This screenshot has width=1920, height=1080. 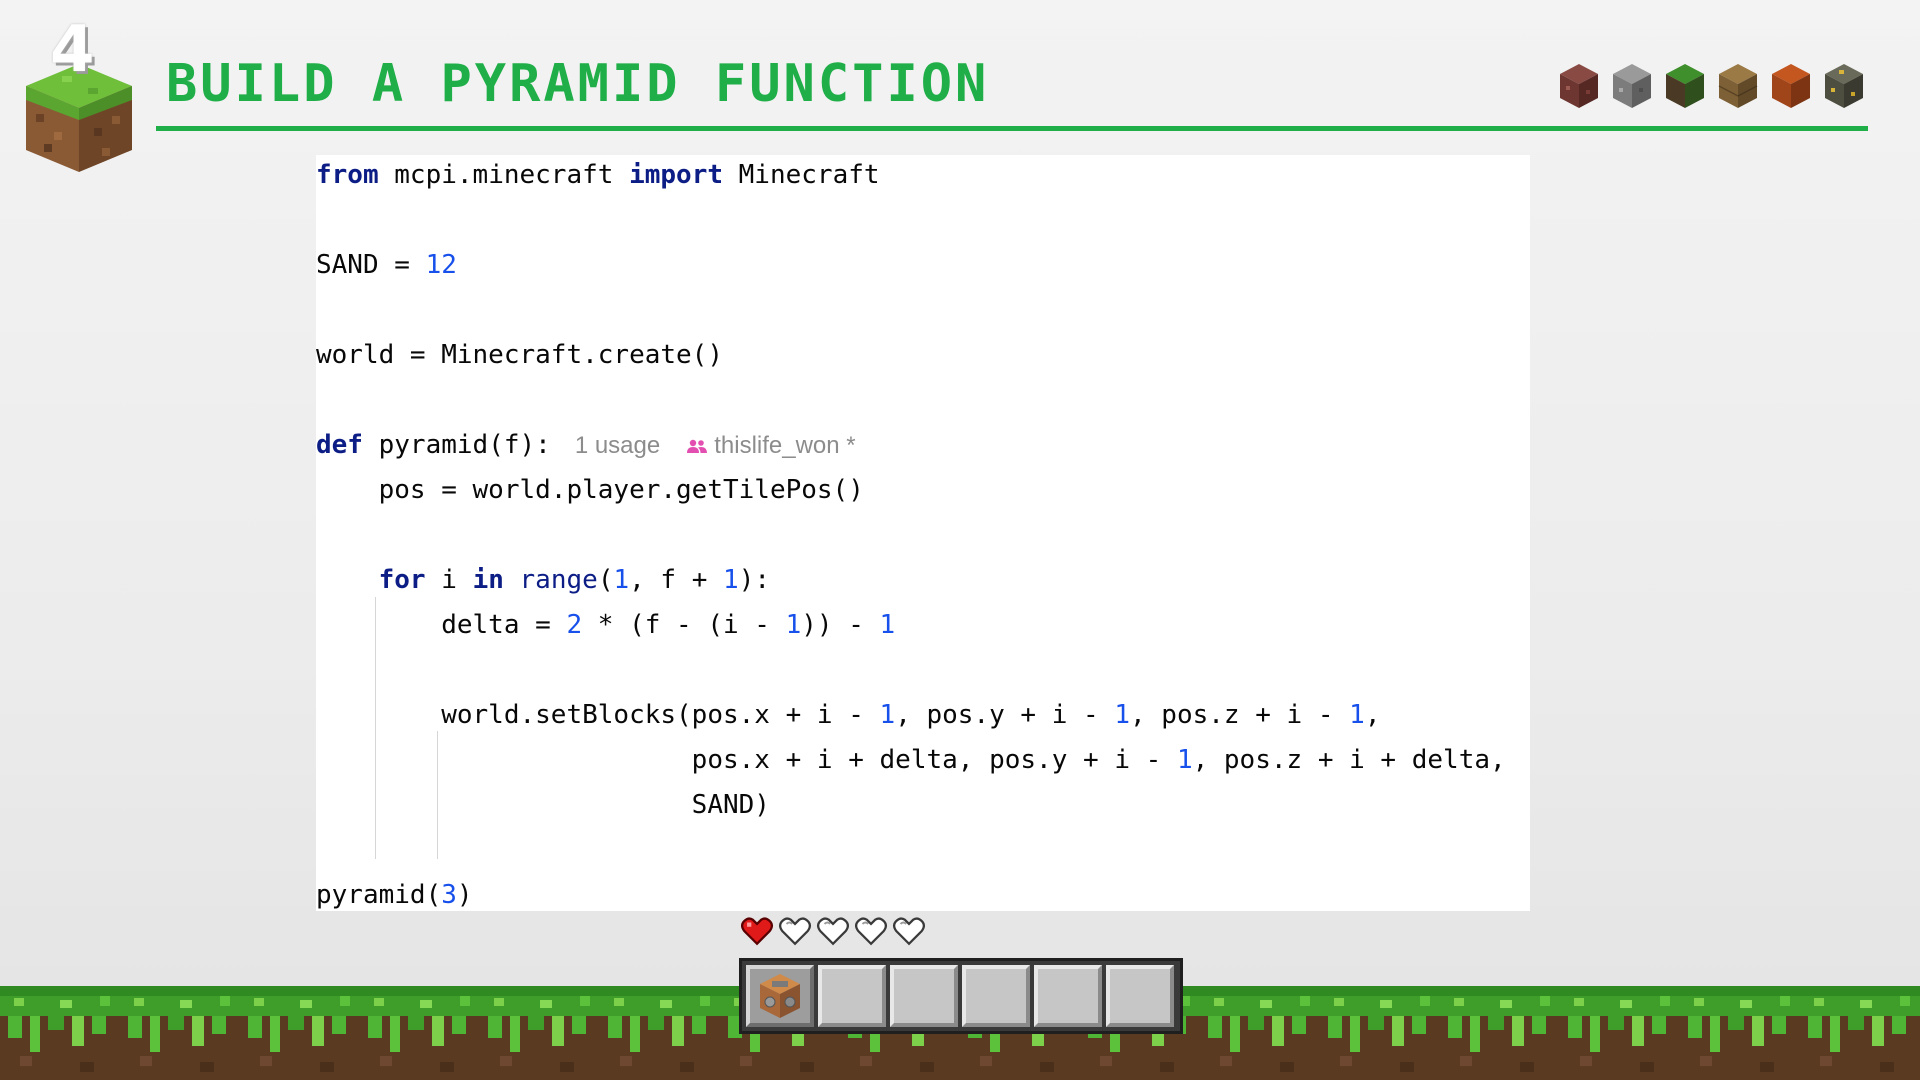 I want to click on users-icon, so click(x=697, y=446).